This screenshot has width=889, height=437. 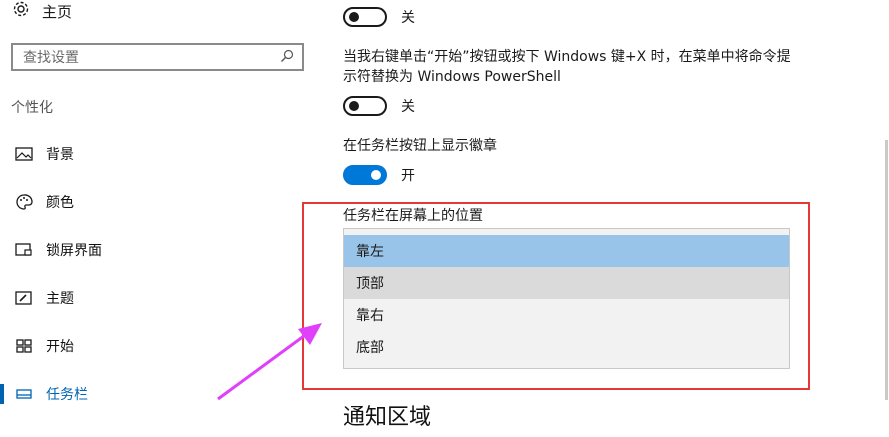 What do you see at coordinates (566, 283) in the screenshot?
I see `dropdown-option-top: 顶部` at bounding box center [566, 283].